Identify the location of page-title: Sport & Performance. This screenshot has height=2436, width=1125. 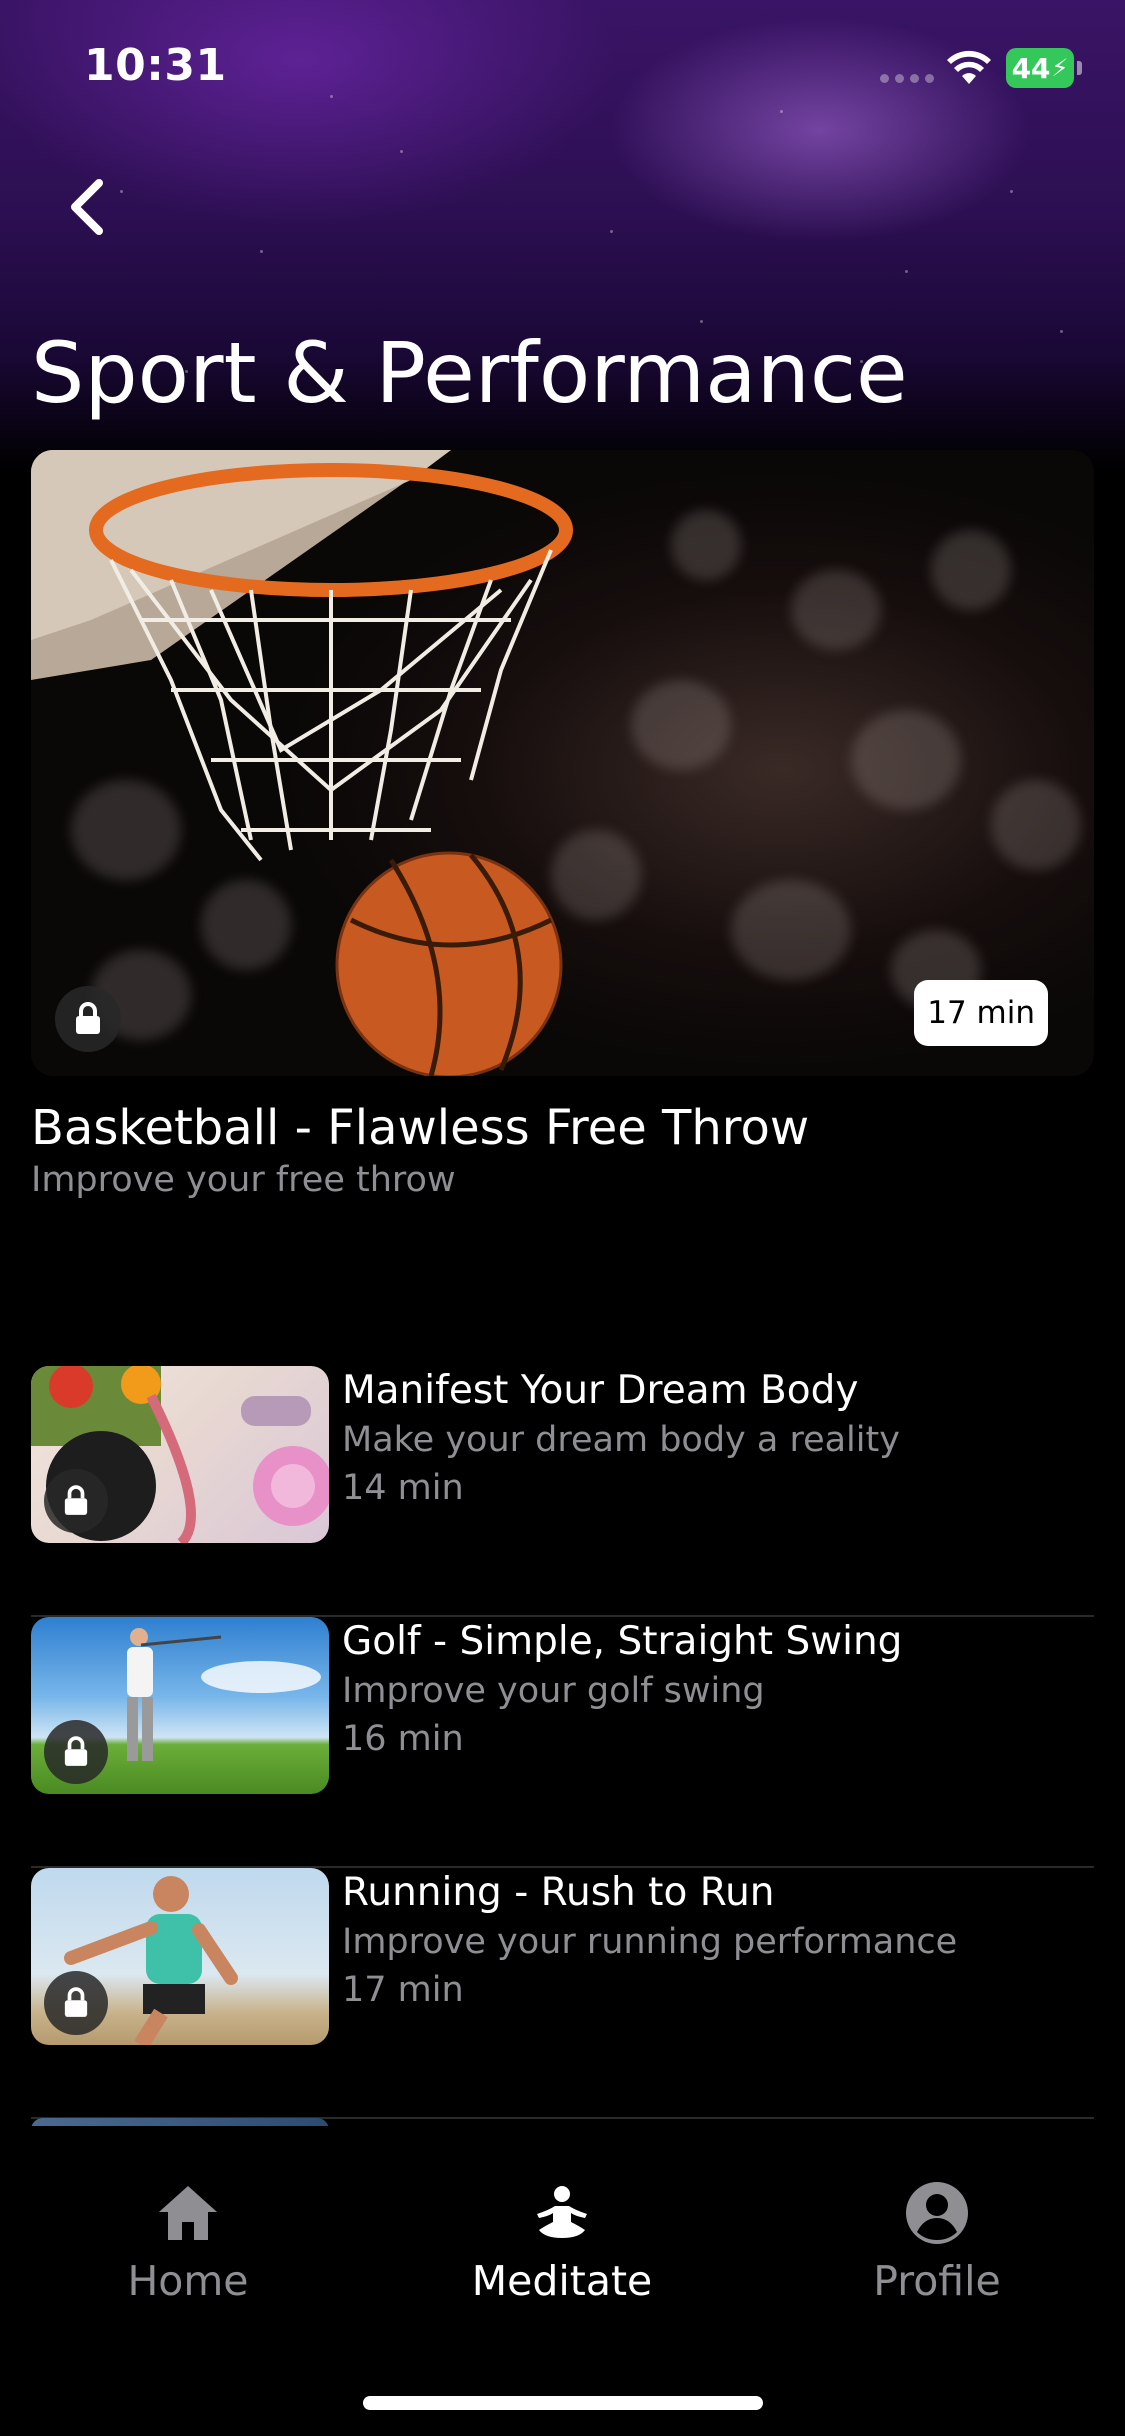
(469, 373).